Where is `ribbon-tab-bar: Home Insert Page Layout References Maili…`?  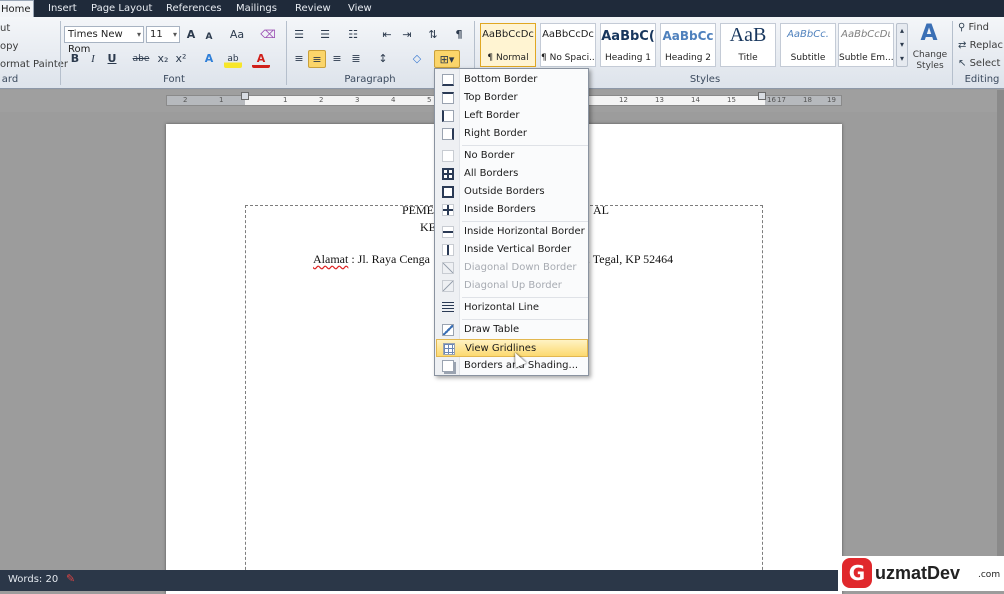 ribbon-tab-bar: Home Insert Page Layout References Maili… is located at coordinates (502, 8).